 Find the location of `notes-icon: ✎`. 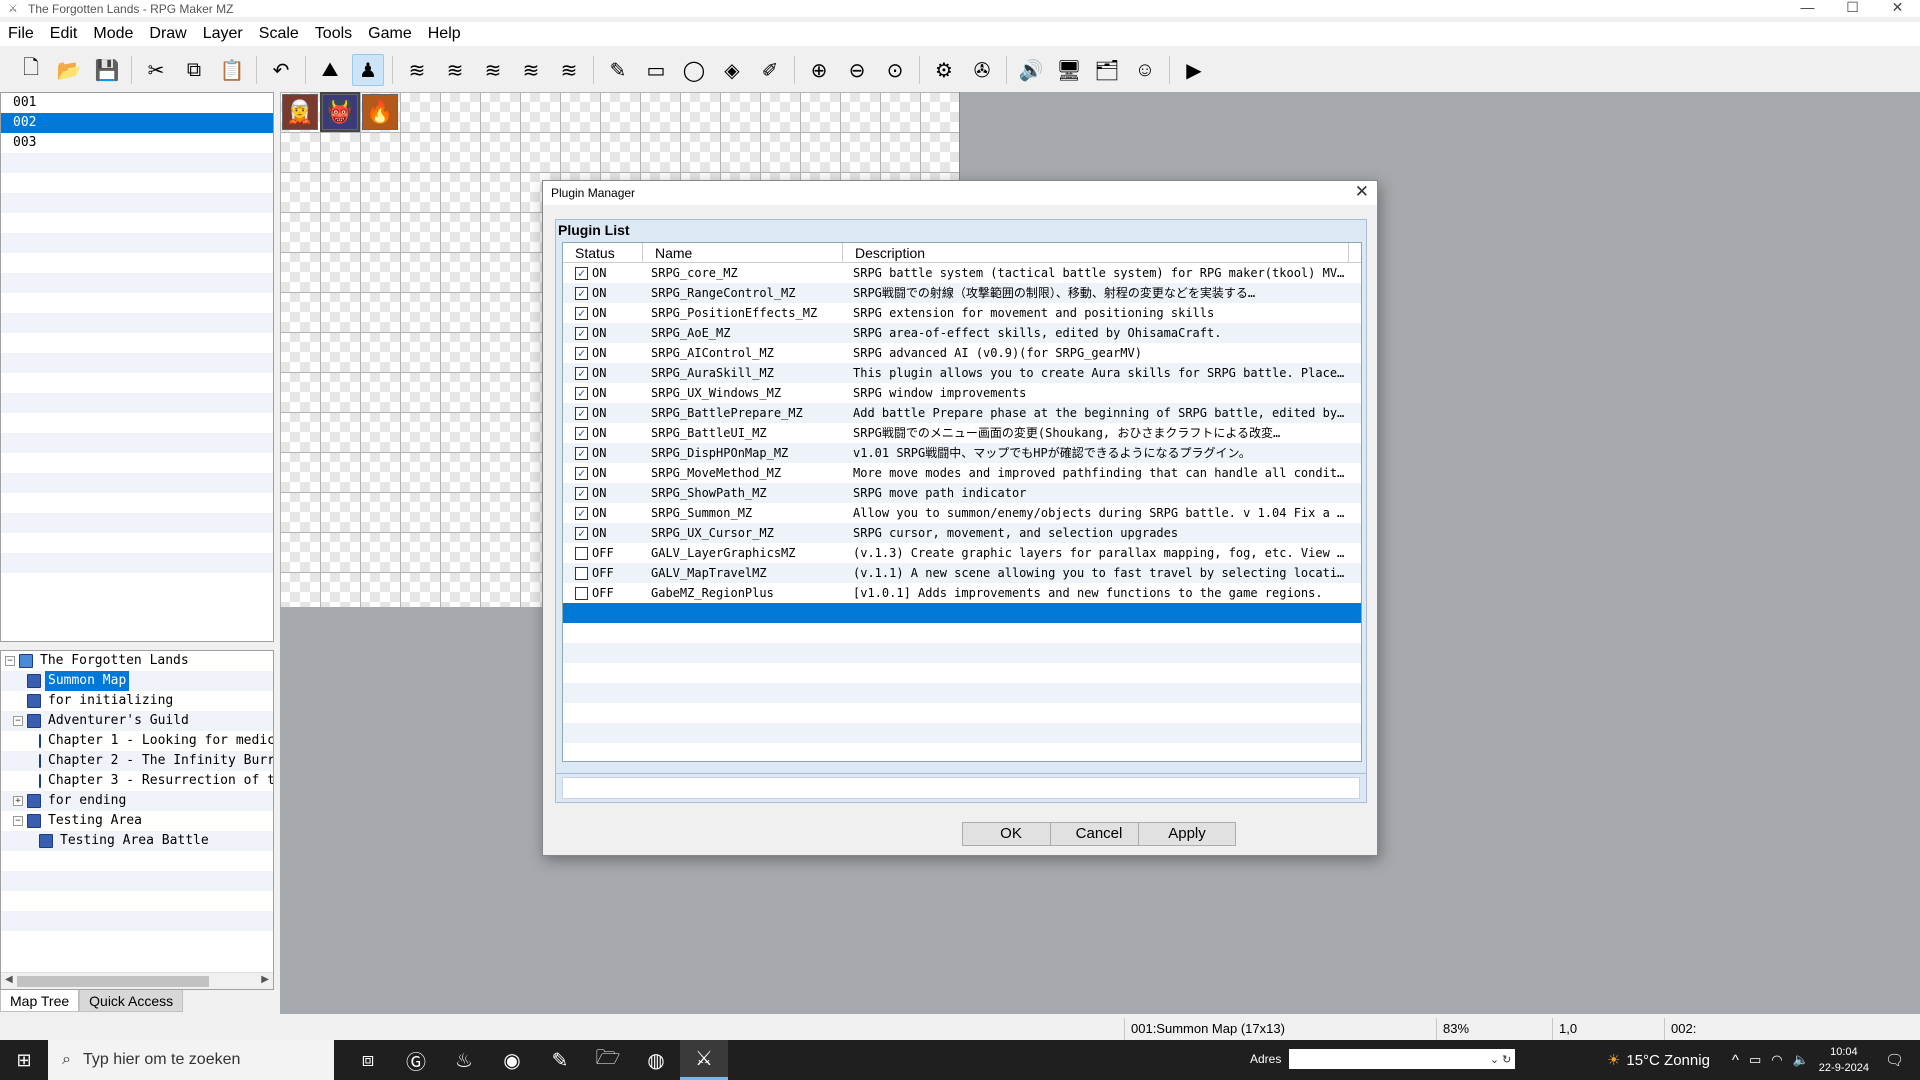

notes-icon: ✎ is located at coordinates (560, 1060).